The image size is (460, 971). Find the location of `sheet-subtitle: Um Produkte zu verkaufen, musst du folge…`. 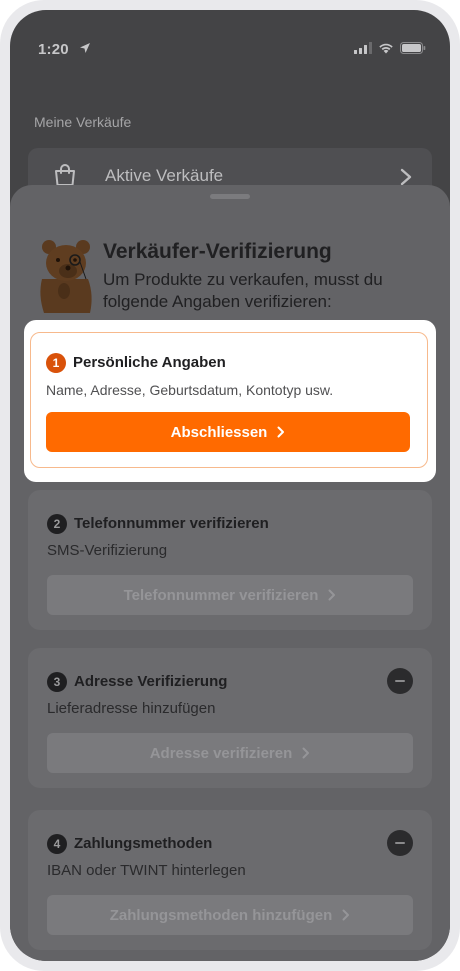

sheet-subtitle: Um Produkte zu verkaufen, musst du folge… is located at coordinates (243, 290).